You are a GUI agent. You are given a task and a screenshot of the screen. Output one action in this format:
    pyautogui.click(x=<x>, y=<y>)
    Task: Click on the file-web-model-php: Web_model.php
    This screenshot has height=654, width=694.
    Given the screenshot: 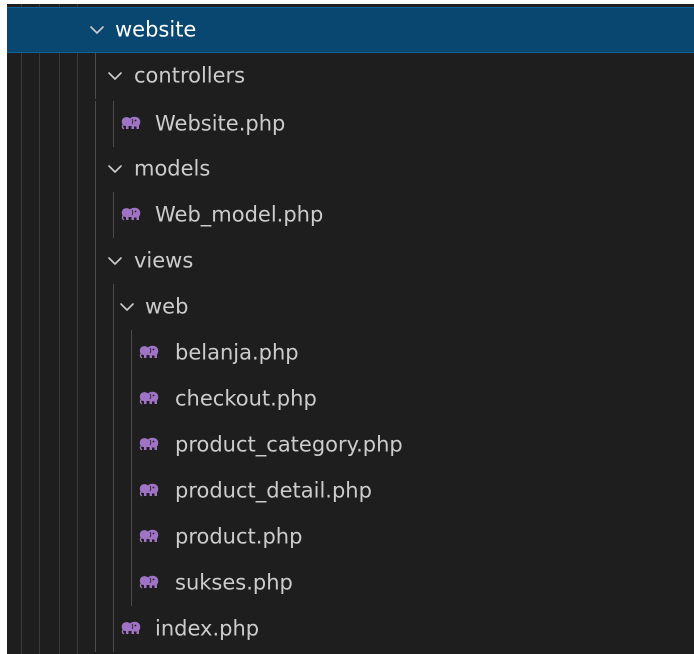 What is the action you would take?
    pyautogui.click(x=350, y=215)
    